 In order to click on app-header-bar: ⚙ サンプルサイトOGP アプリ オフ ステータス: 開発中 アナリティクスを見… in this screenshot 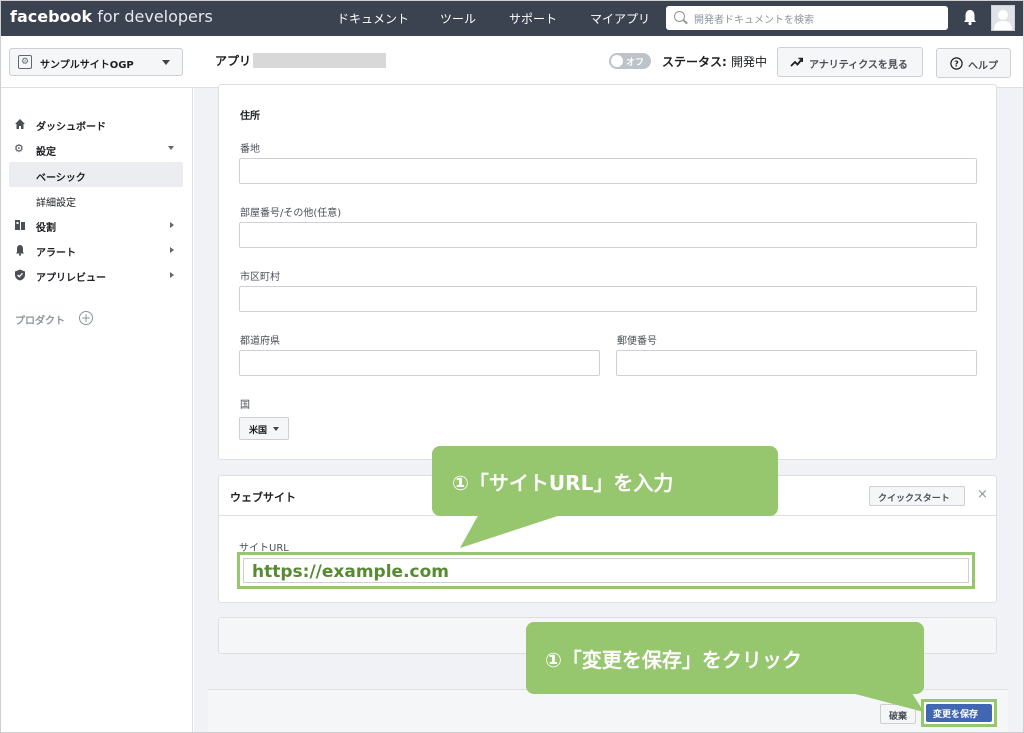, I will do `click(512, 62)`.